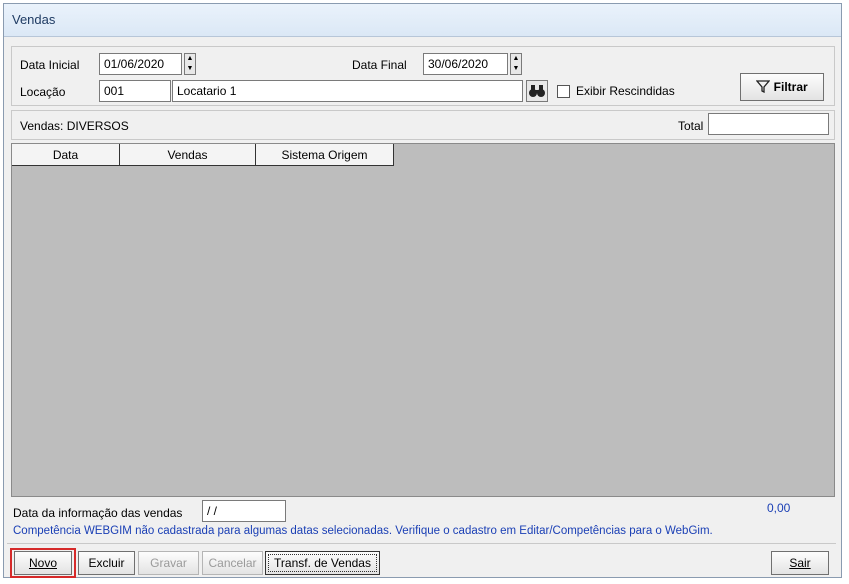 The height and width of the screenshot is (584, 849). I want to click on total-amount: 0,00, so click(779, 508).